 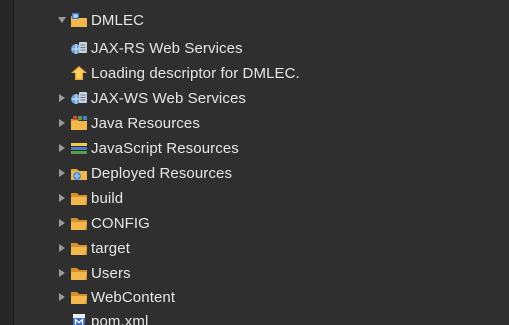 What do you see at coordinates (133, 297) in the screenshot?
I see `tree-item-label: WebContent` at bounding box center [133, 297].